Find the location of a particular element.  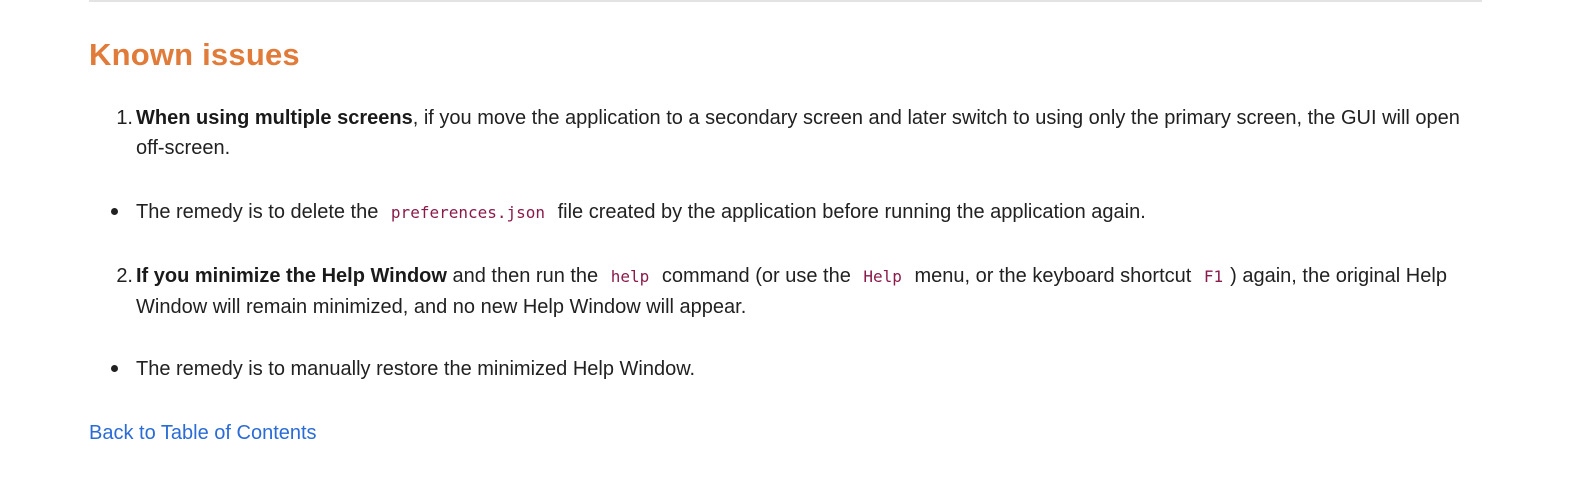

issue-text-part: menu, or the keyboard shortcut is located at coordinates (1053, 276).